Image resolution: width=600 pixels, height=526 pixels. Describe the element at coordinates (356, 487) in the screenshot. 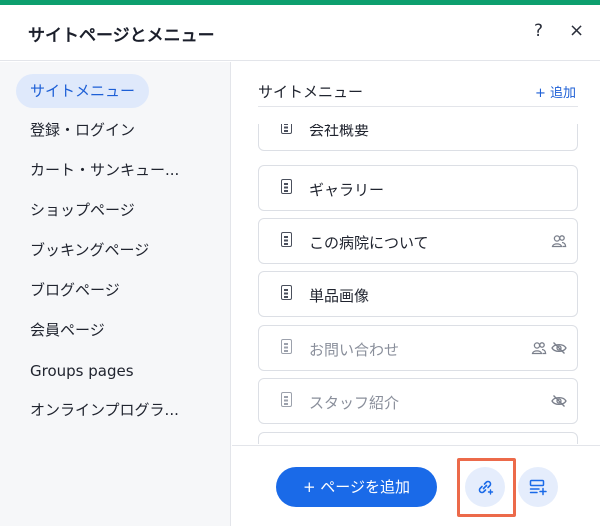

I see `add-page-button: + ページを追加` at that location.